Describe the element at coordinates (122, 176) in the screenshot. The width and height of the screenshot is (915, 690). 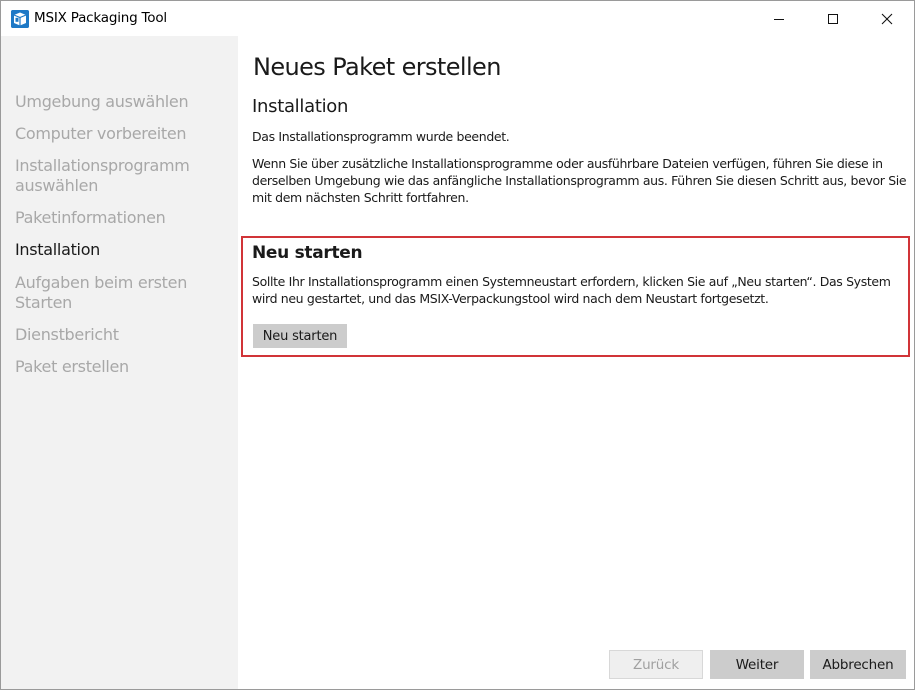
I see `sidebar-item-installationsprogramm-auswaehlen: Installationsprogramm auswählen` at that location.